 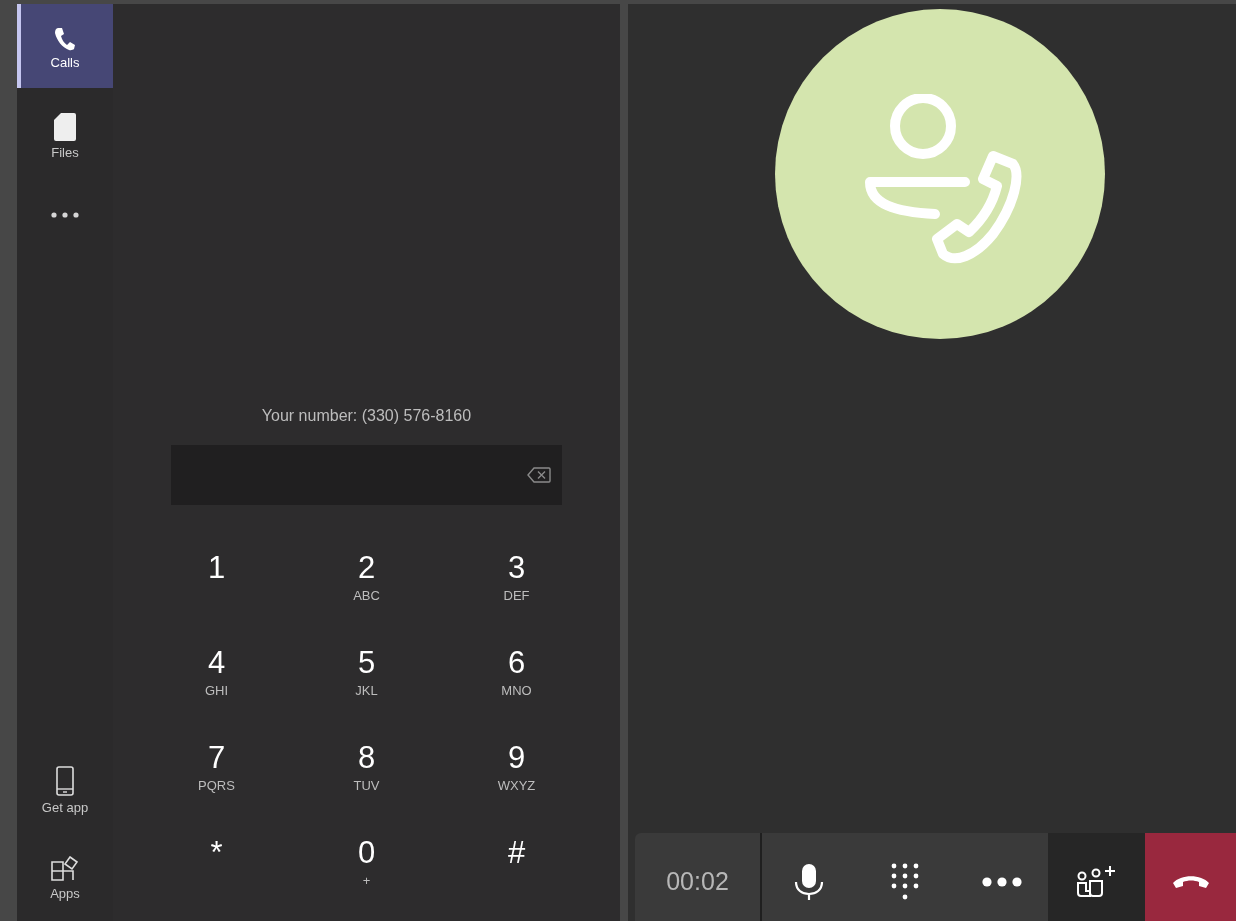 I want to click on hang-up-button, so click(x=1190, y=877).